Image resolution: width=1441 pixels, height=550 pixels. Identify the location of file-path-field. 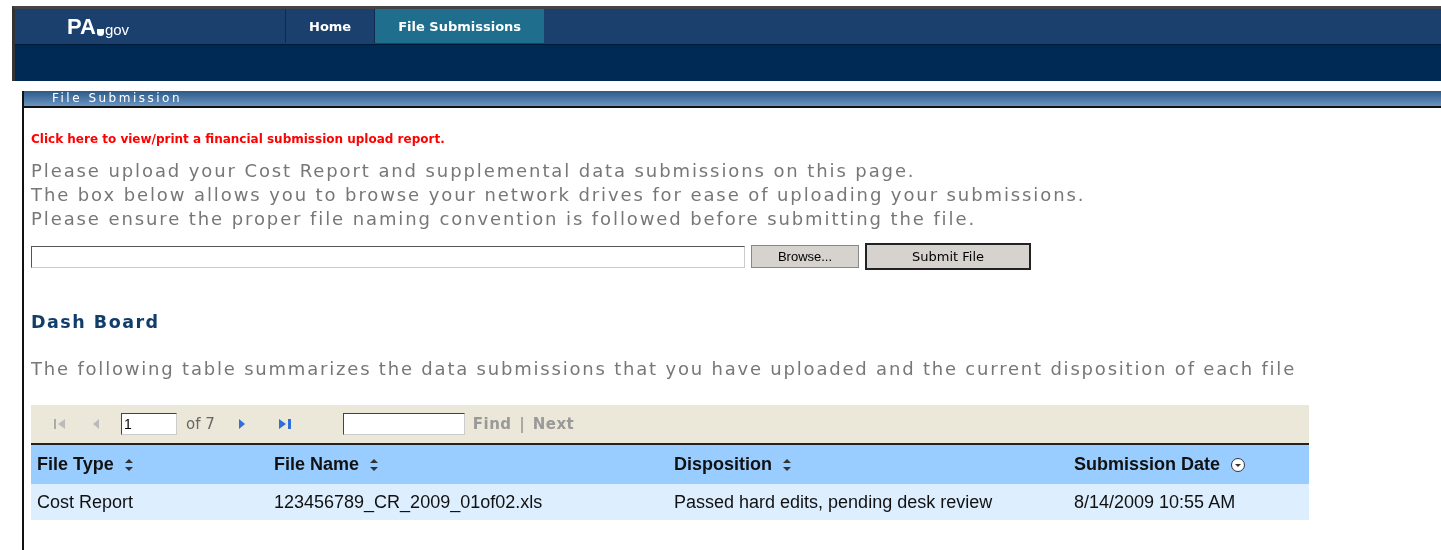
(388, 256).